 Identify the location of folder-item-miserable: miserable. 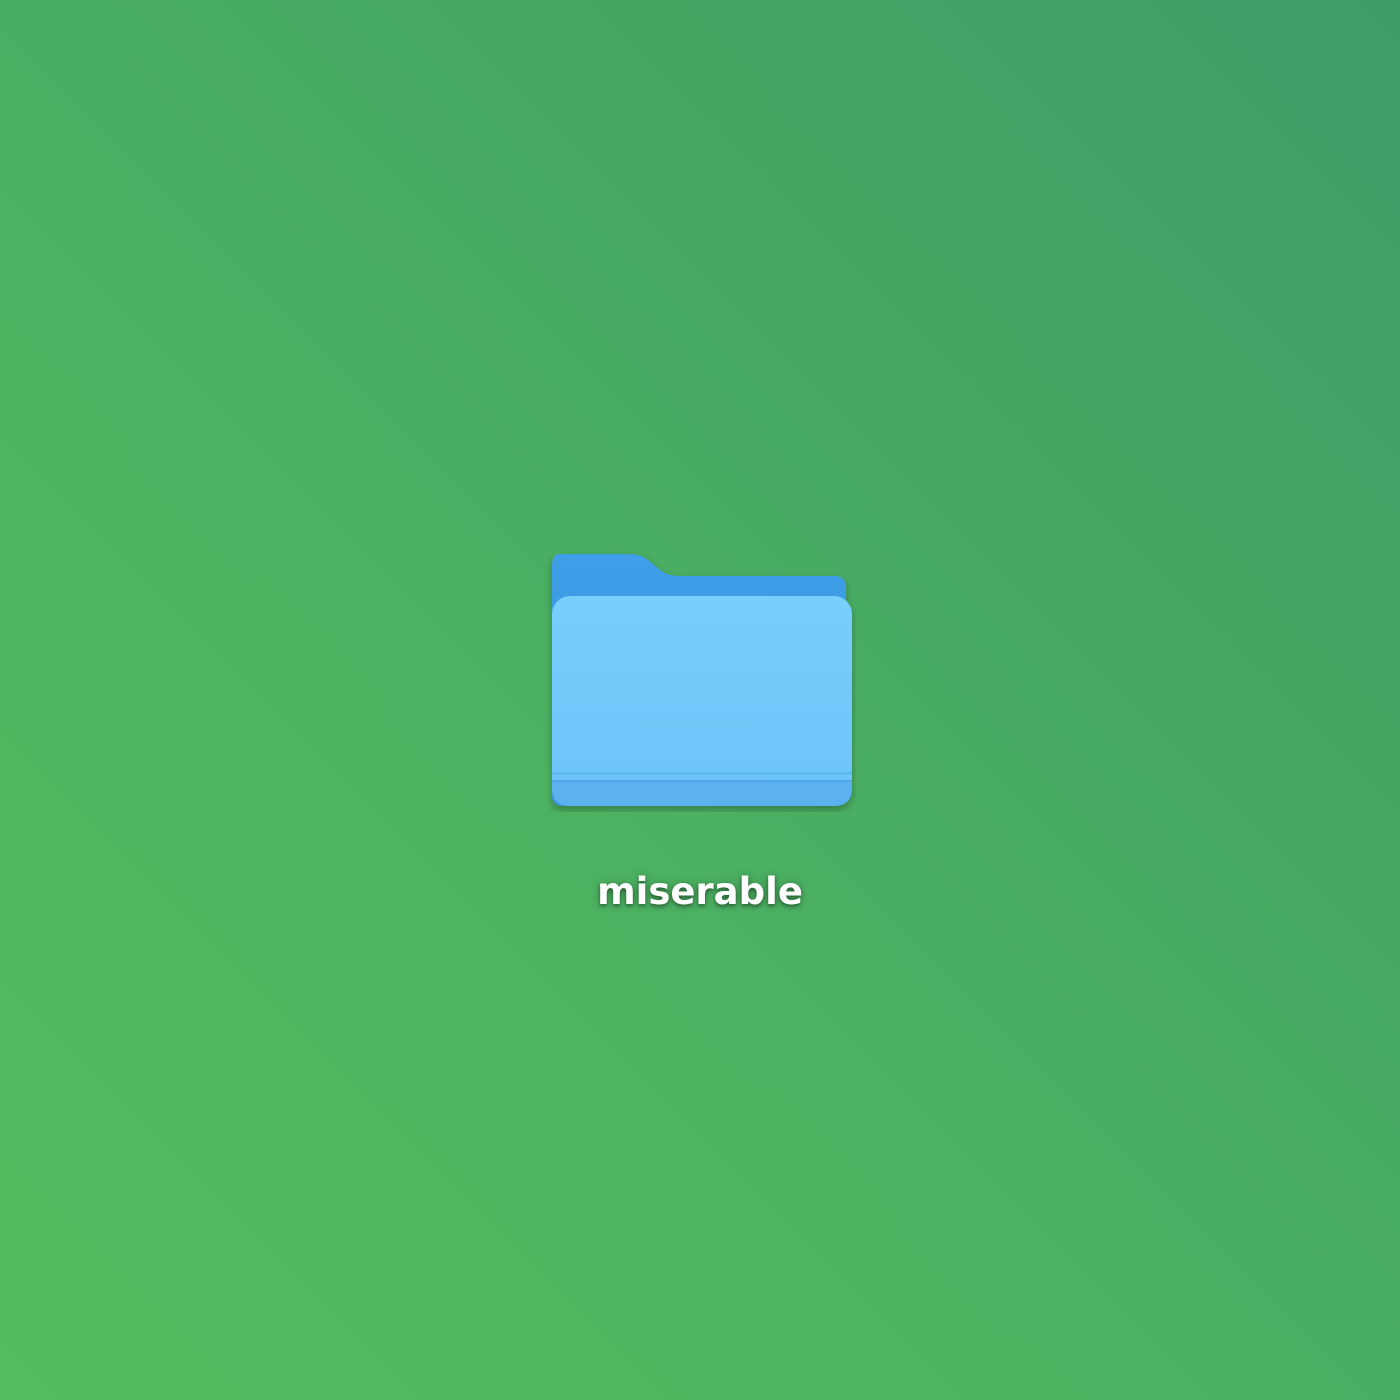
(700, 735).